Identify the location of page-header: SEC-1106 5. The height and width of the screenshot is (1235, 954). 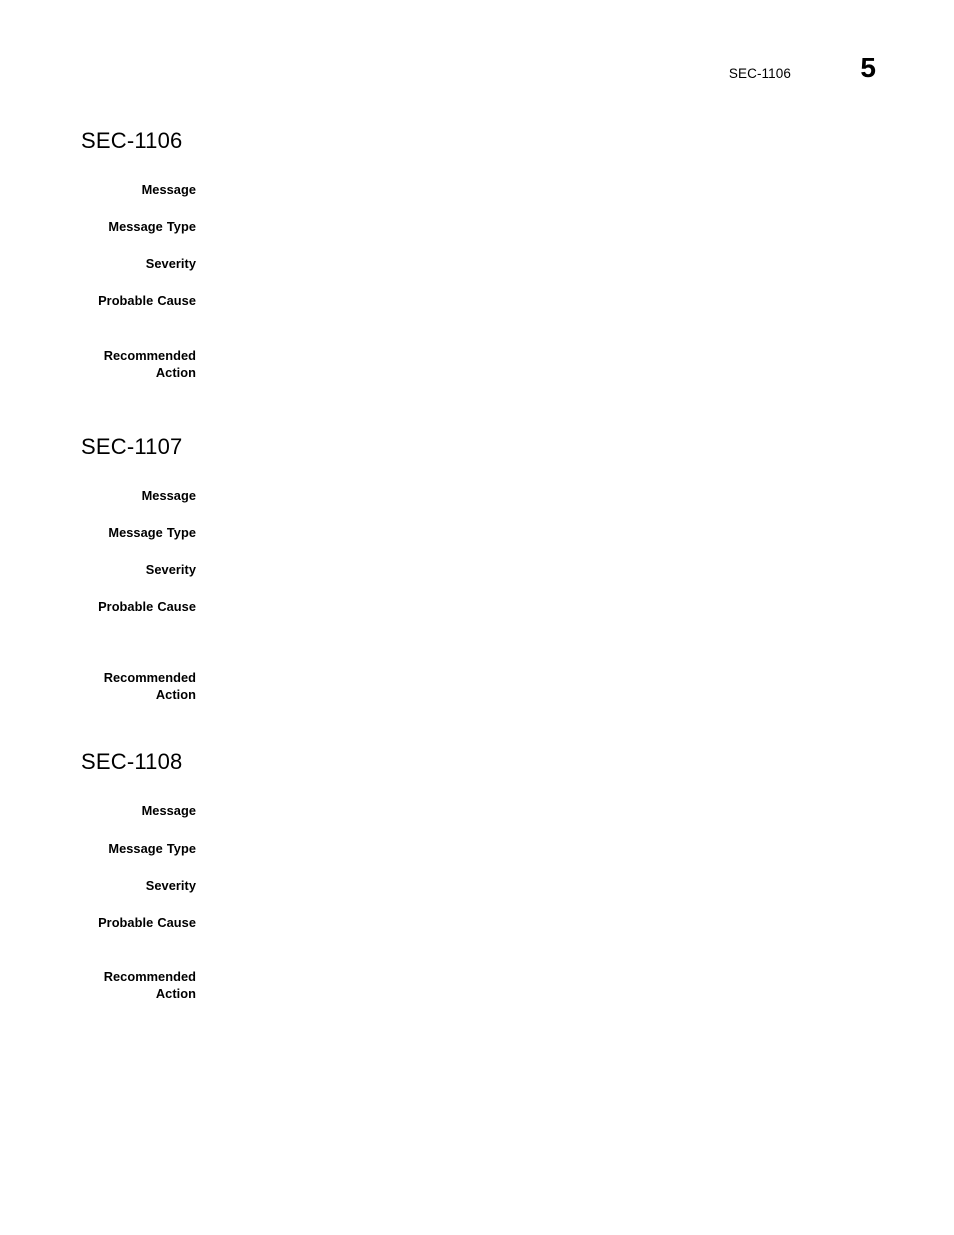
(477, 78).